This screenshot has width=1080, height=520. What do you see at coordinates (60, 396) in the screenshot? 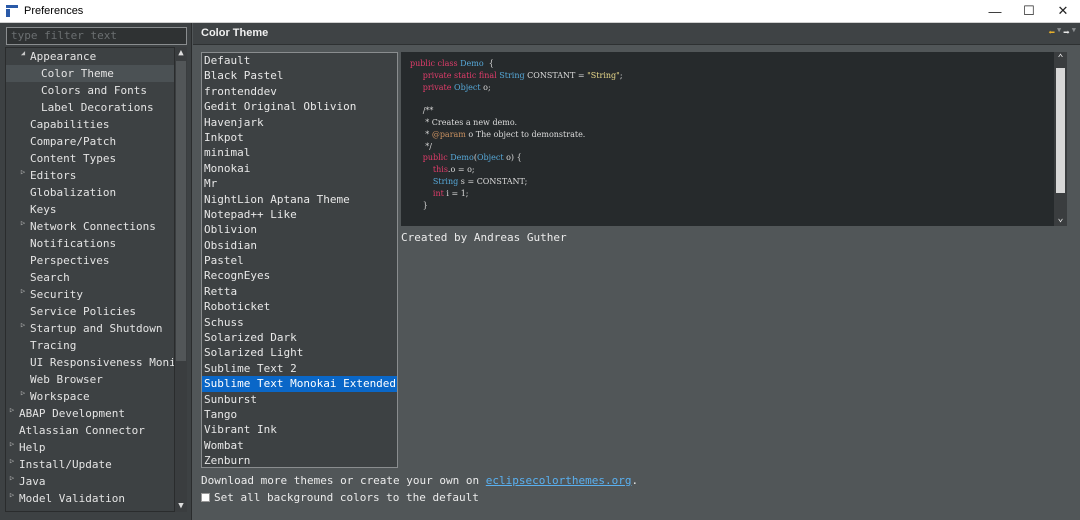
I see `tree-item-label: Workspace` at bounding box center [60, 396].